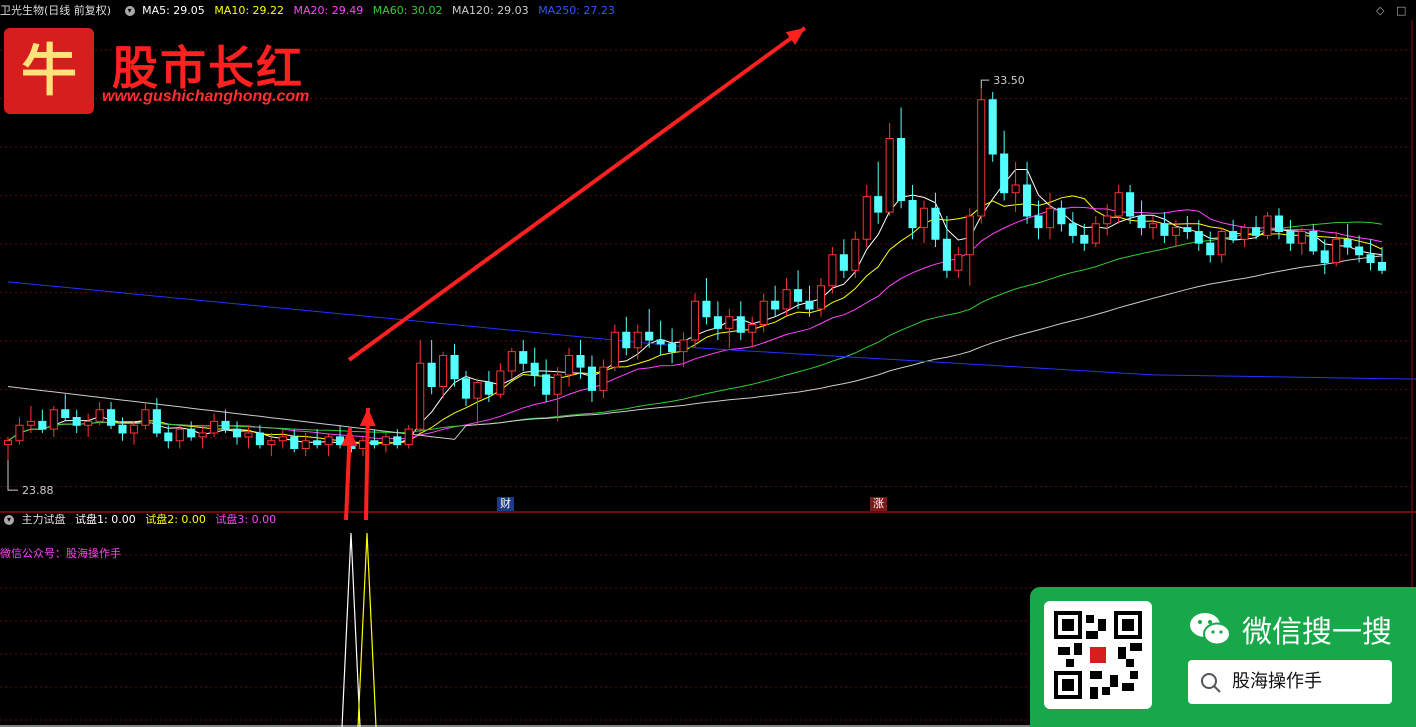 This screenshot has width=1416, height=727. Describe the element at coordinates (795, 37) in the screenshot. I see `trend-arrow-head` at that location.